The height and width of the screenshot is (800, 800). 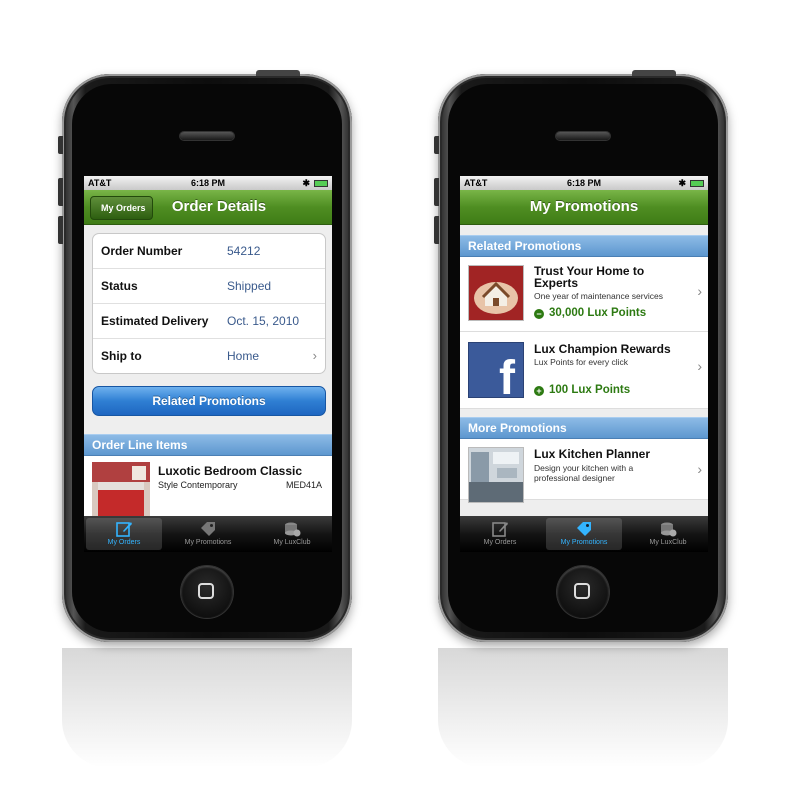 What do you see at coordinates (539, 314) in the screenshot?
I see `points-add-icon: −` at bounding box center [539, 314].